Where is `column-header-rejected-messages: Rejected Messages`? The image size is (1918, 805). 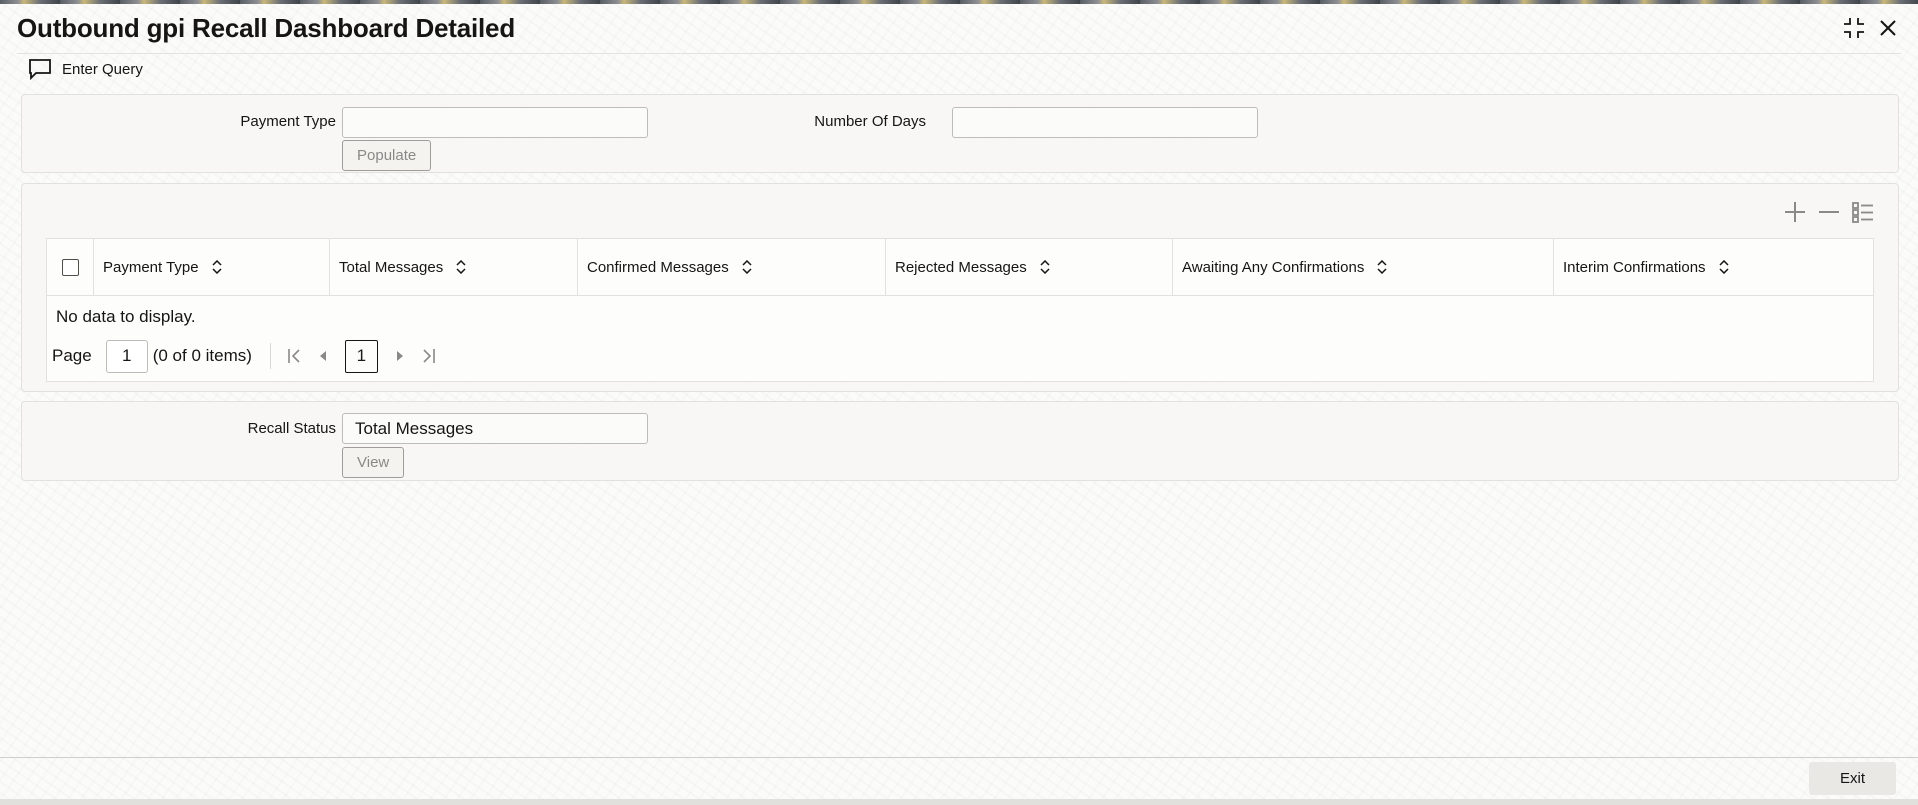 column-header-rejected-messages: Rejected Messages is located at coordinates (1029, 267).